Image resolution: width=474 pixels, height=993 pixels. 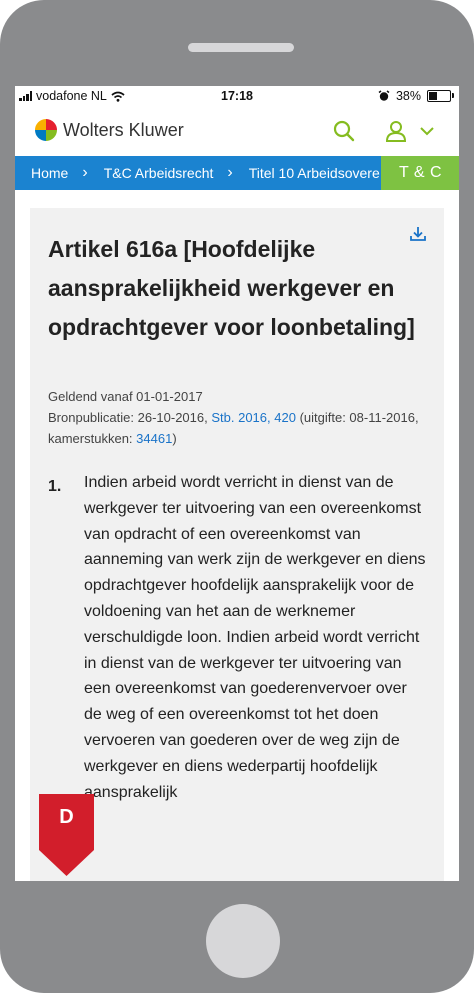 What do you see at coordinates (427, 131) in the screenshot?
I see `chevron-down-icon` at bounding box center [427, 131].